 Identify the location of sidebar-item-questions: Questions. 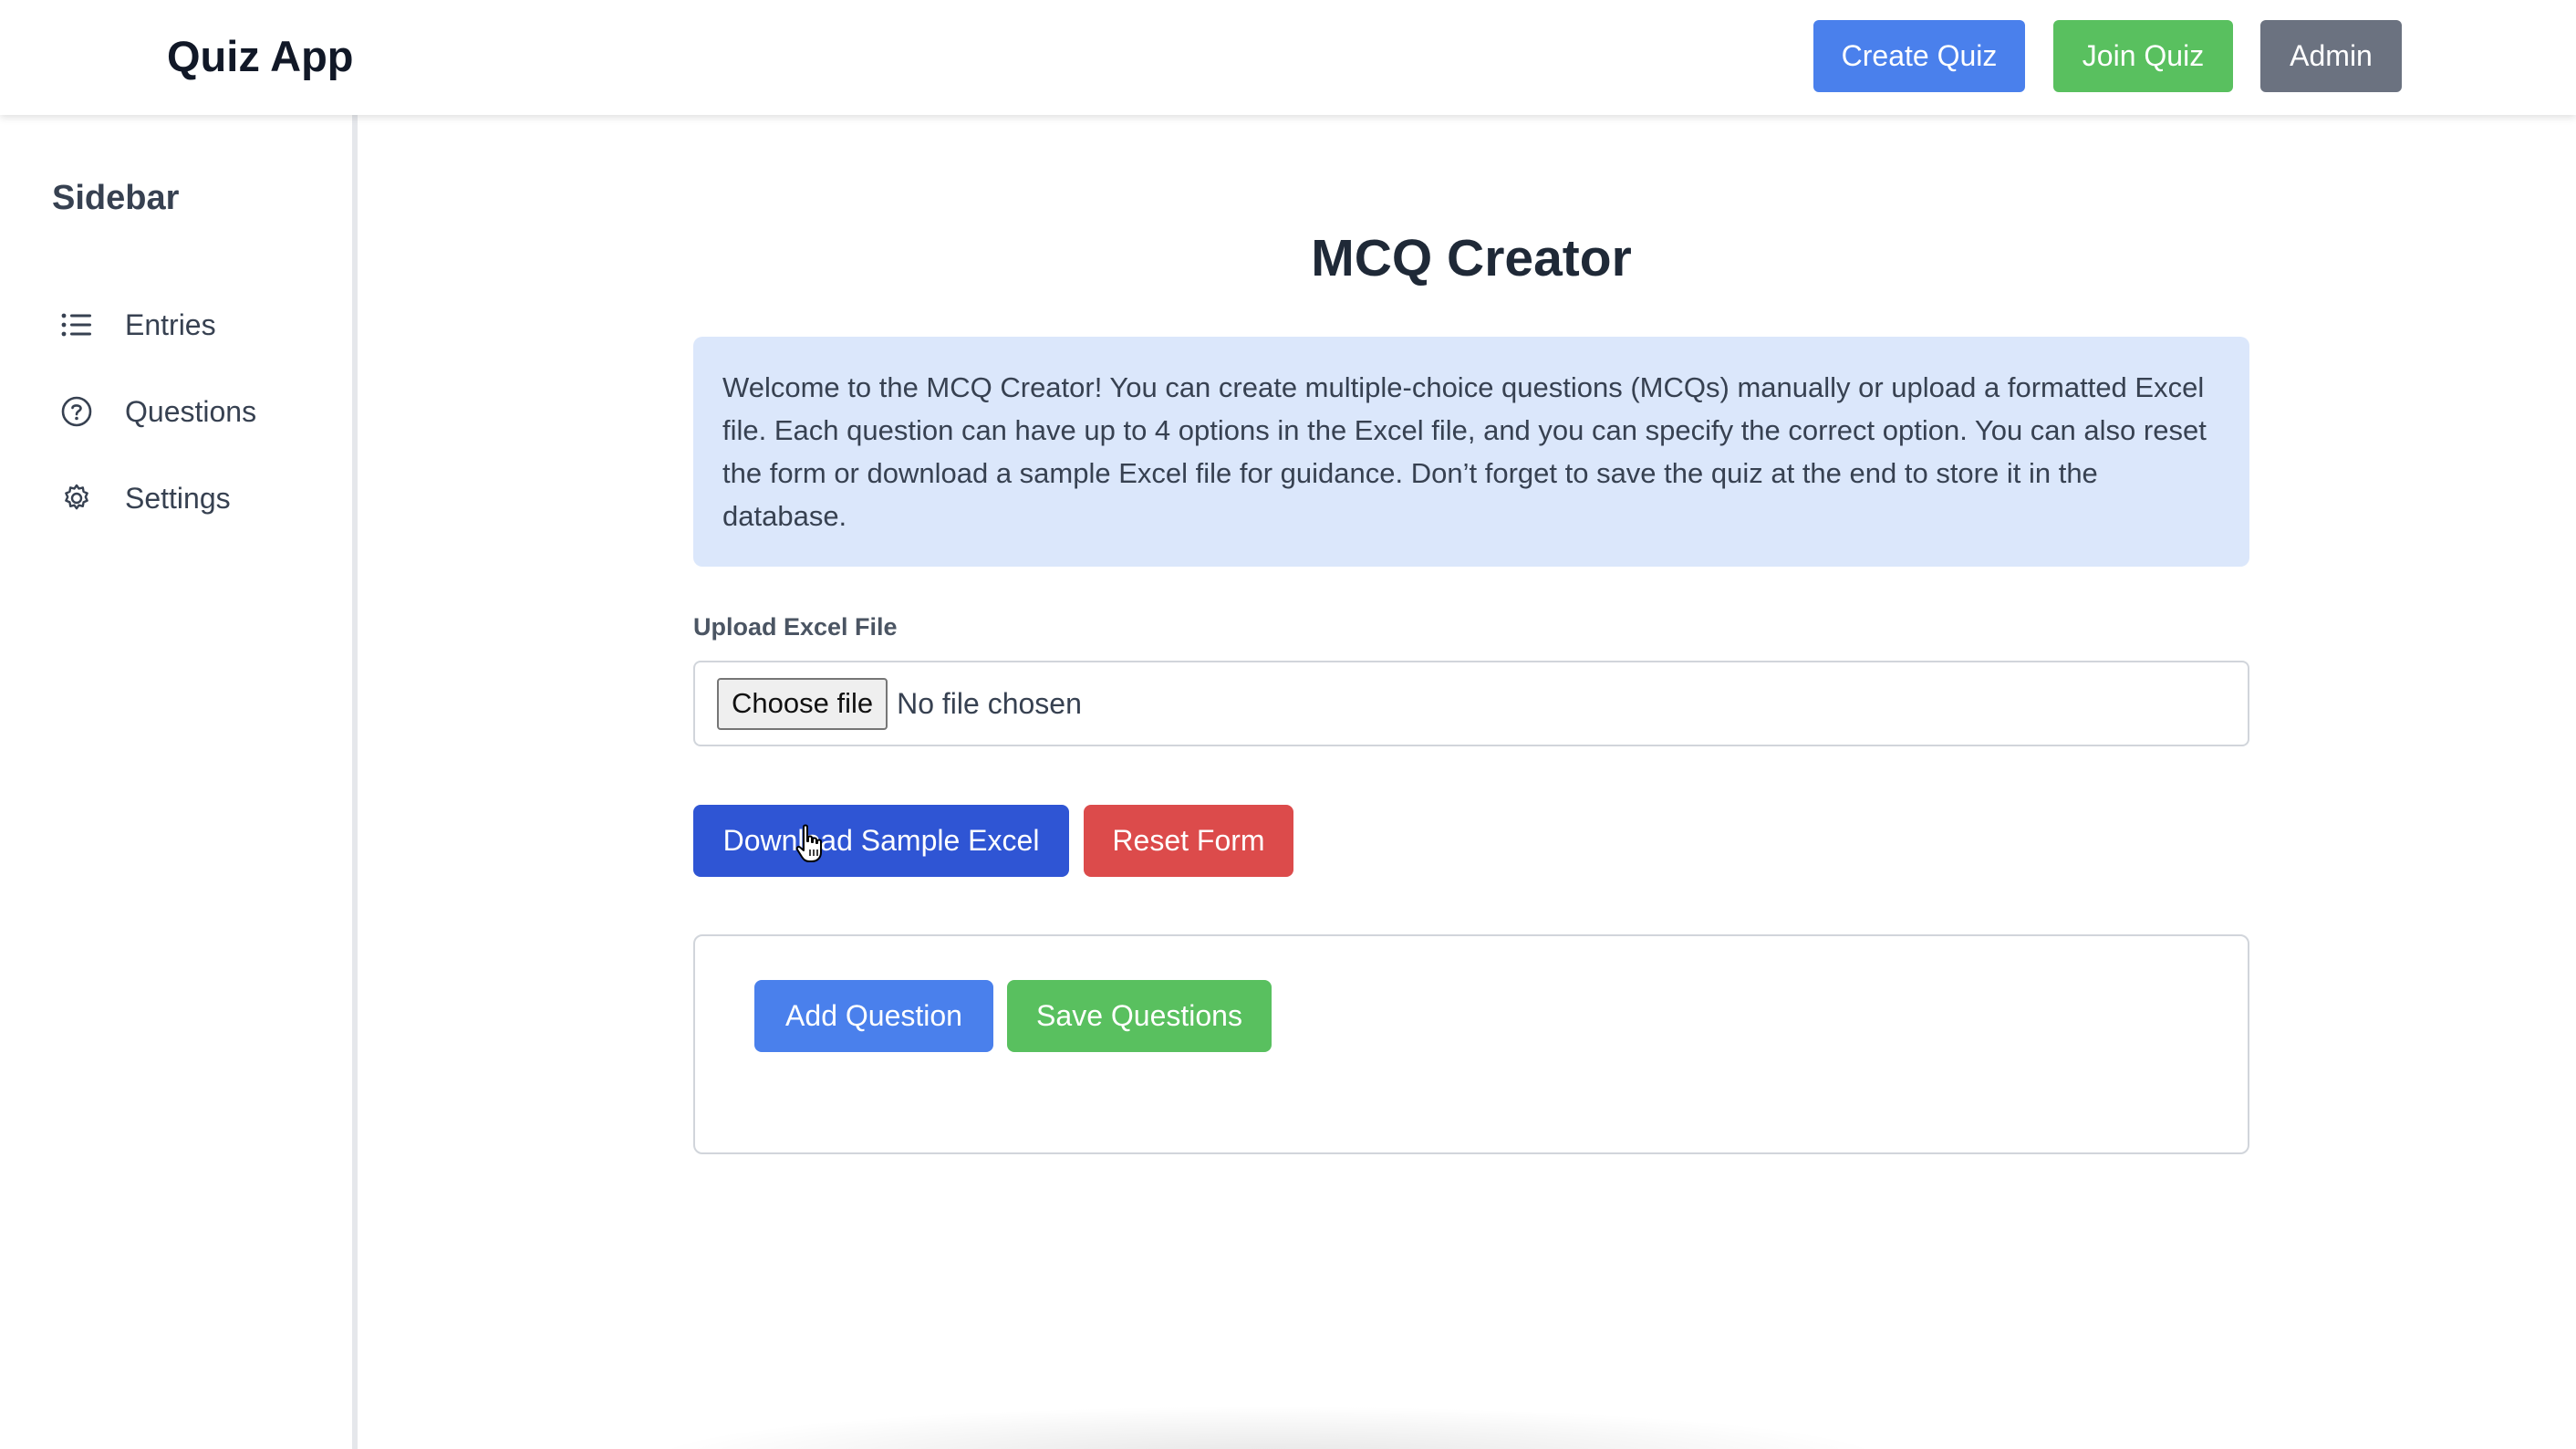
(197, 411).